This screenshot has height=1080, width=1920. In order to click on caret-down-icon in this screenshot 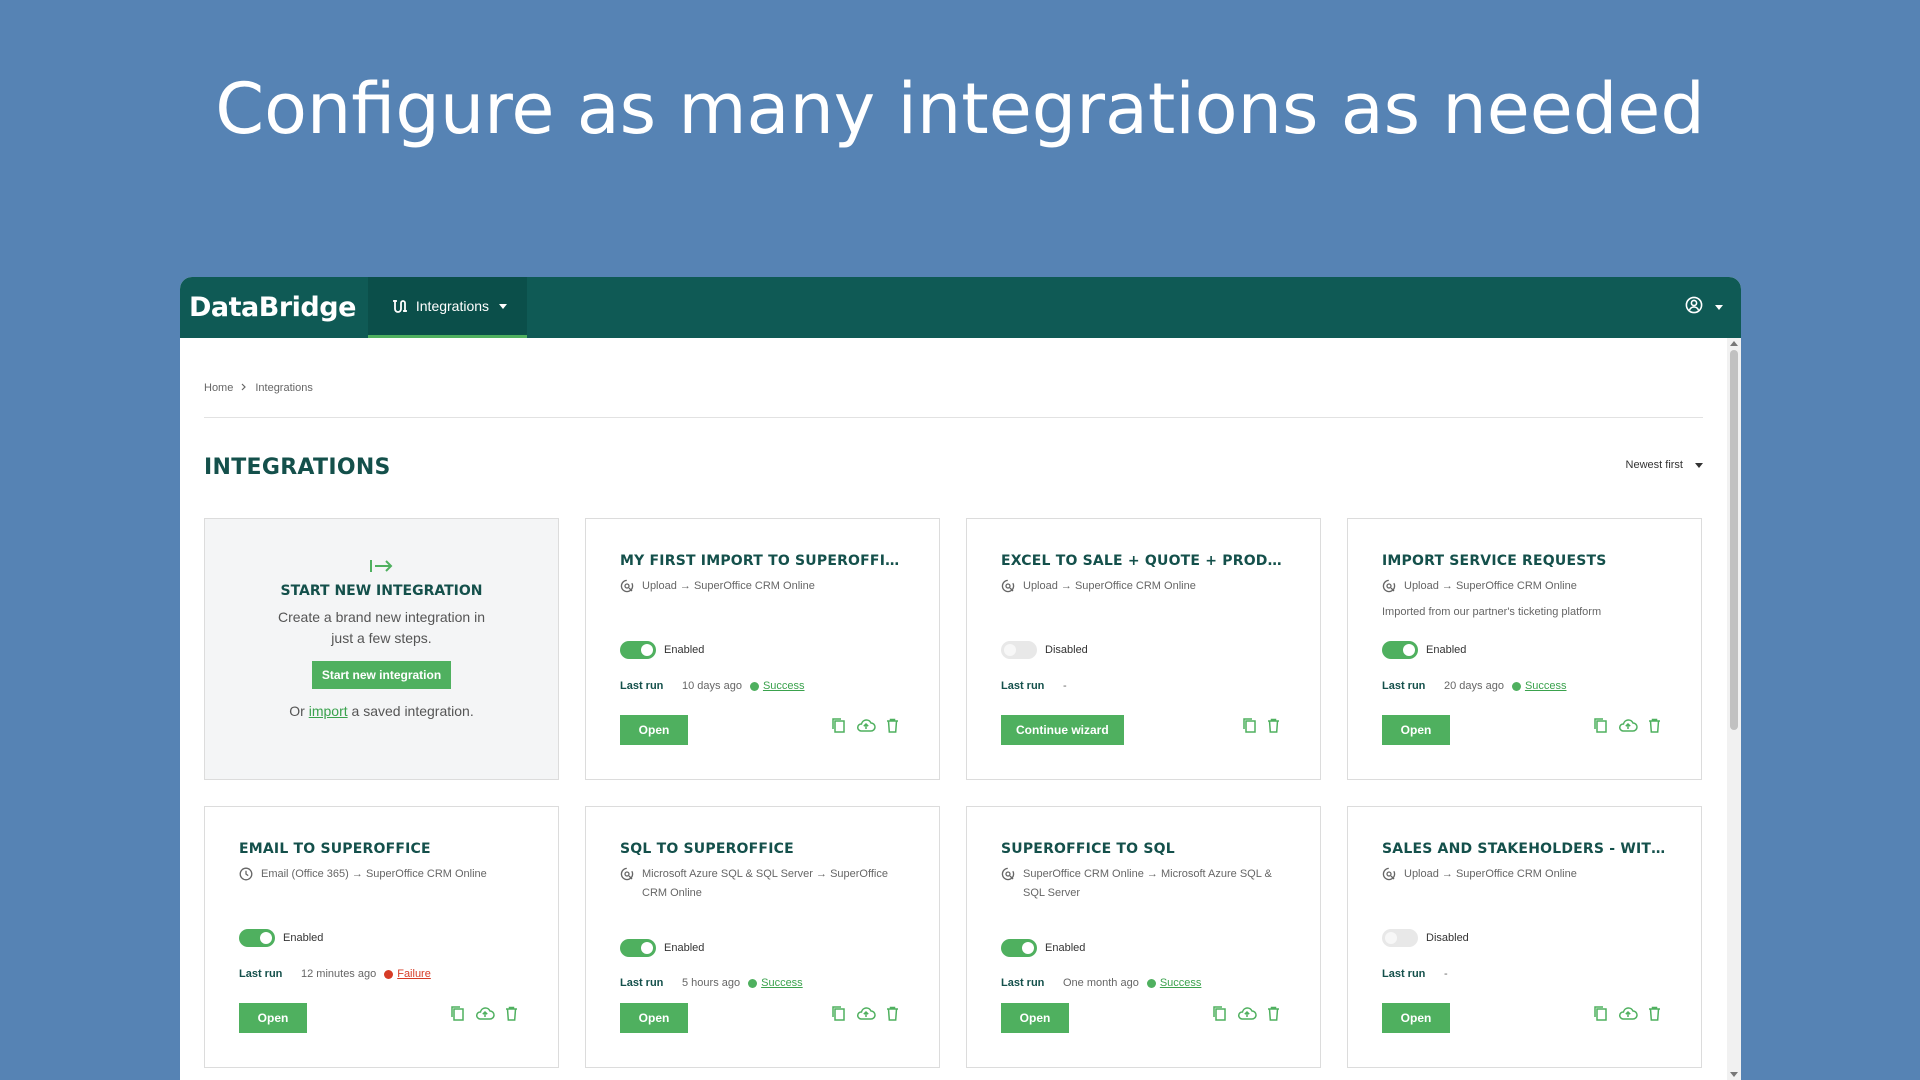, I will do `click(1699, 465)`.